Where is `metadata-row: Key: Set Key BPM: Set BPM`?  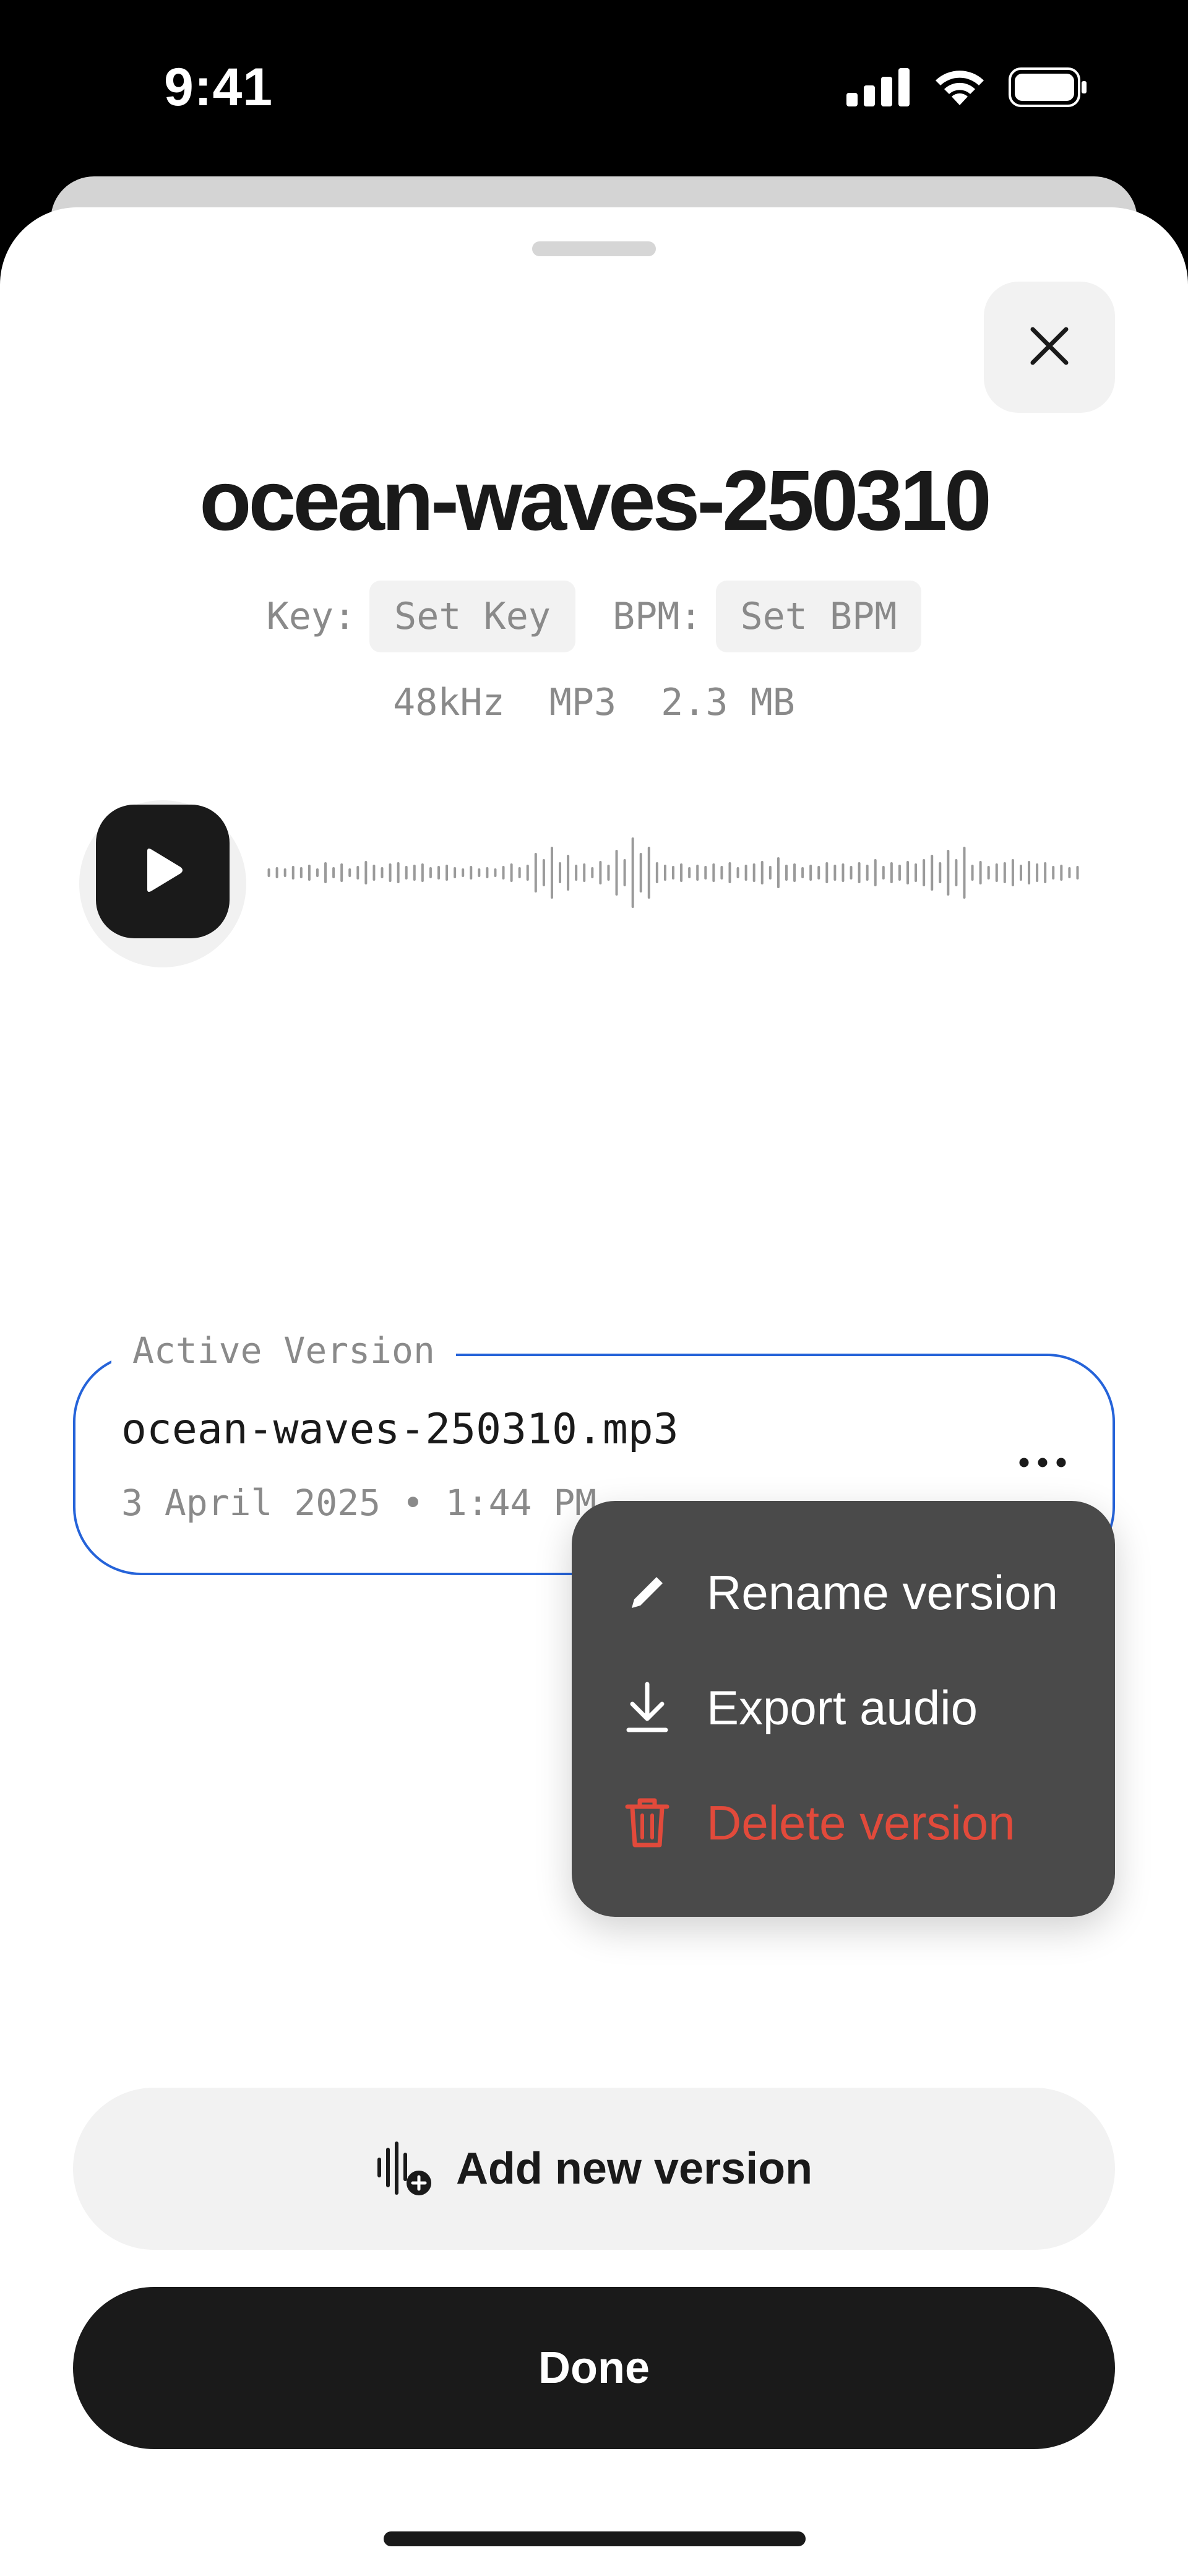 metadata-row: Key: Set Key BPM: Set BPM is located at coordinates (594, 616).